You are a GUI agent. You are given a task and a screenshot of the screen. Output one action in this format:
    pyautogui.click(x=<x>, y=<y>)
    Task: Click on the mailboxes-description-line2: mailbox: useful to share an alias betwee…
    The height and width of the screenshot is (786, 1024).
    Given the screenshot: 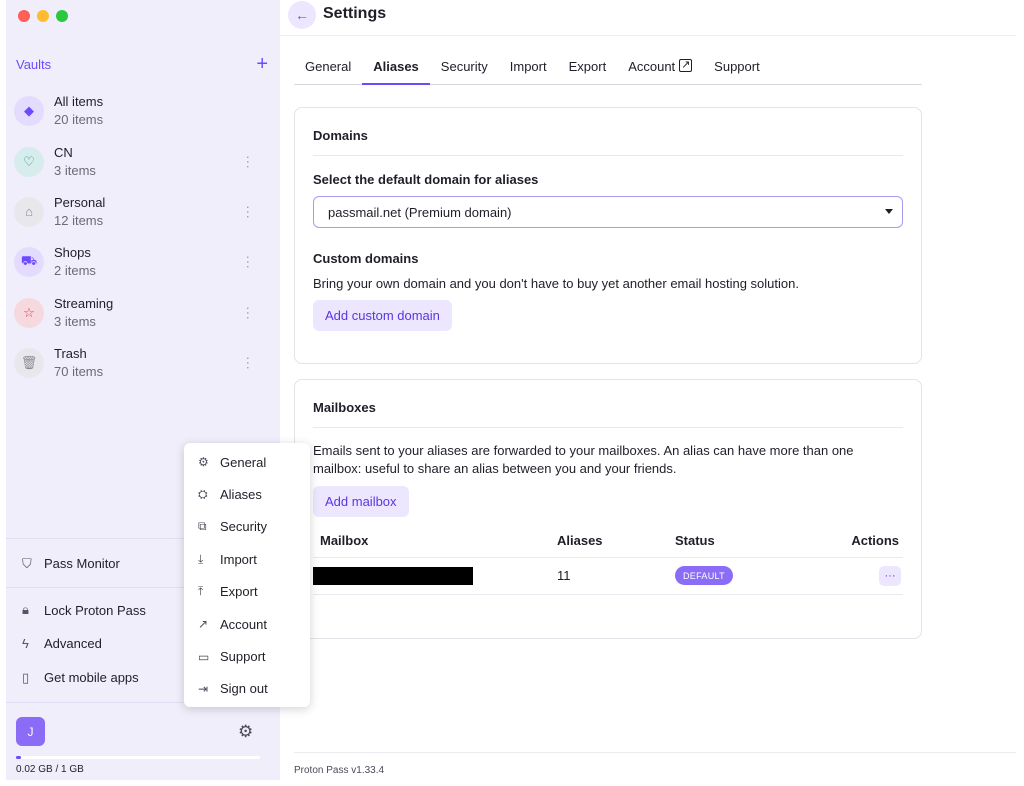 What is the action you would take?
    pyautogui.click(x=495, y=468)
    